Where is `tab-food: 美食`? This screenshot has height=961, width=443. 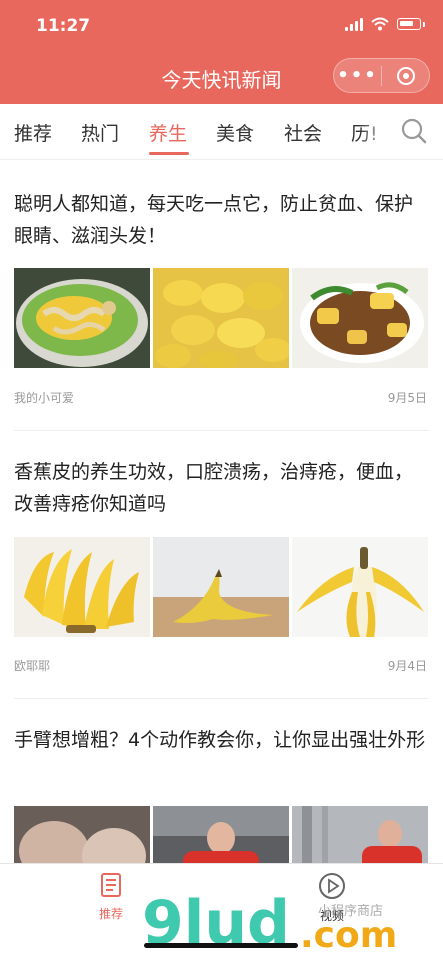
tab-food: 美食 is located at coordinates (235, 132).